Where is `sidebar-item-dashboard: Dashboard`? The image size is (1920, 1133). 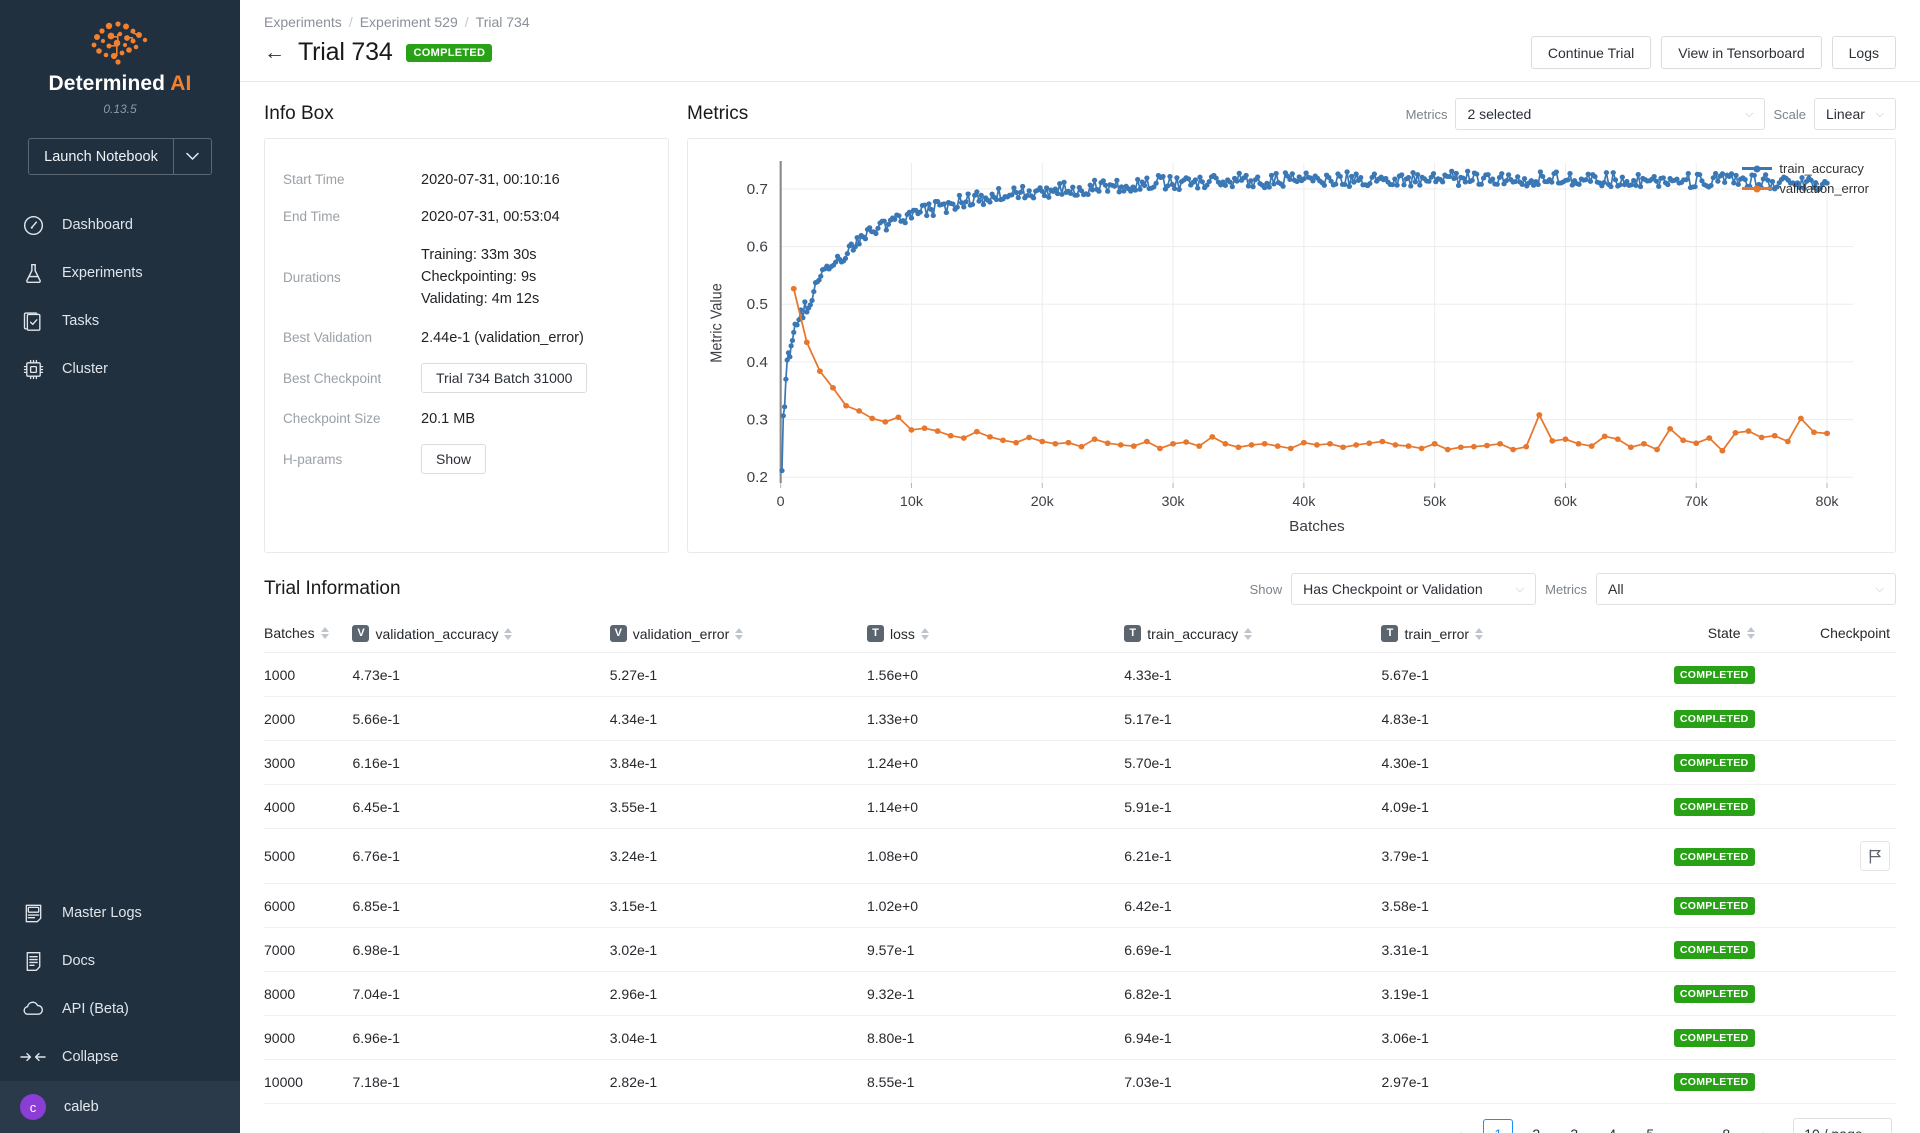
sidebar-item-dashboard: Dashboard is located at coordinates (120, 225).